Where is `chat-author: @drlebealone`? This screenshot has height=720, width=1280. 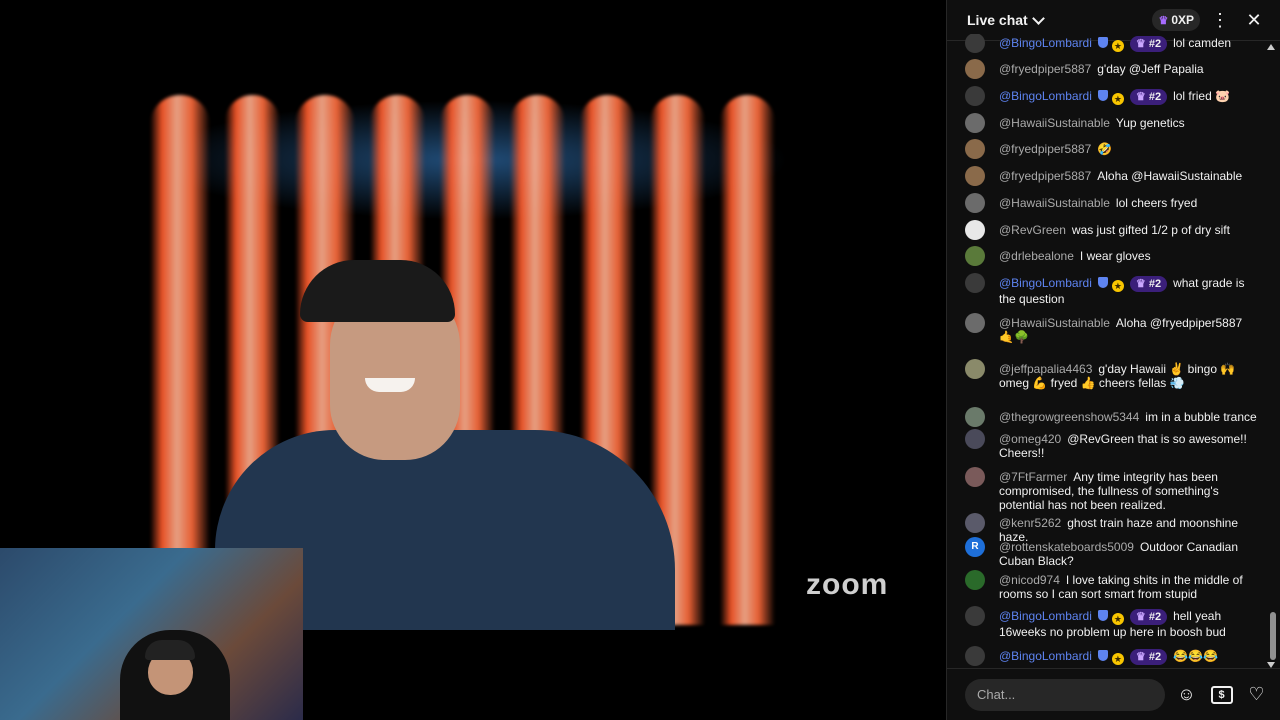 chat-author: @drlebealone is located at coordinates (1036, 256).